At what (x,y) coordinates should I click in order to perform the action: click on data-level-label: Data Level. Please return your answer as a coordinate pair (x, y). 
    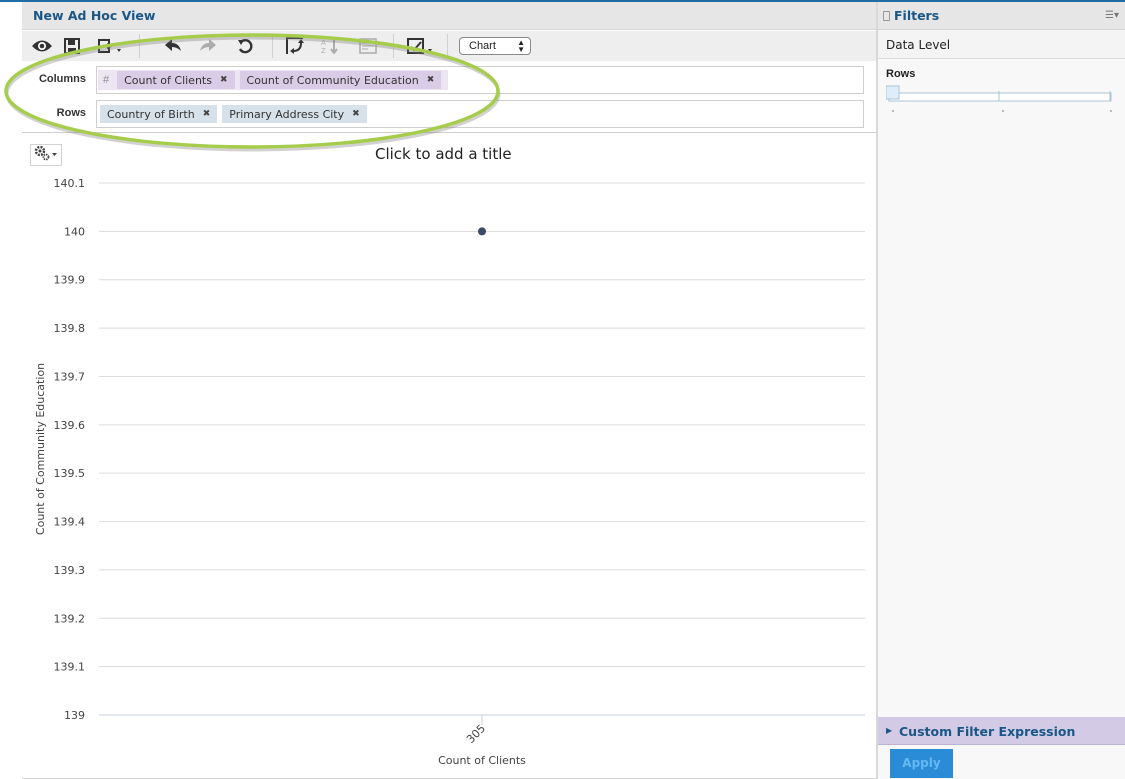
    Looking at the image, I should click on (918, 45).